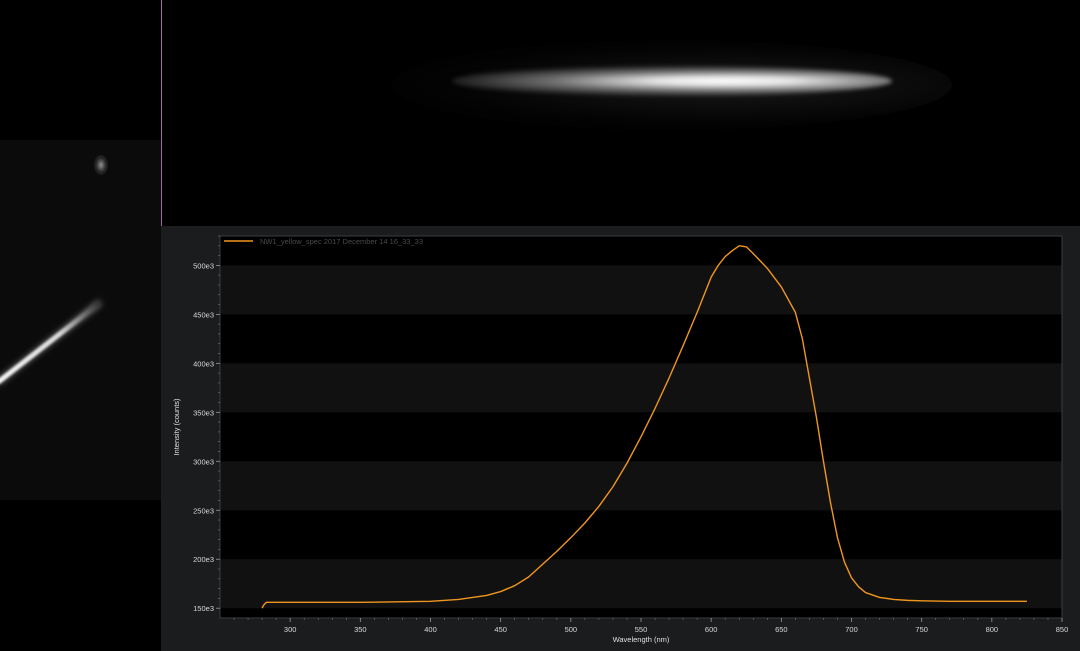 Image resolution: width=1080 pixels, height=651 pixels. What do you see at coordinates (430, 629) in the screenshot?
I see `x-tick-label: 400` at bounding box center [430, 629].